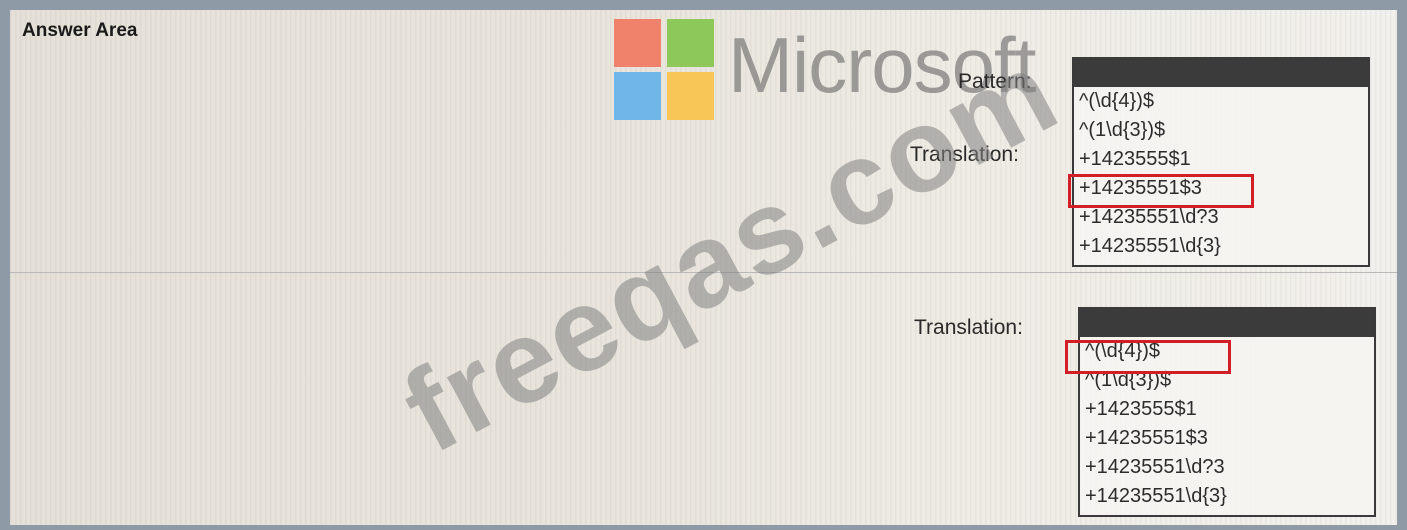 This screenshot has height=530, width=1407. What do you see at coordinates (1221, 101) in the screenshot?
I see `dropdown-option: ^(\d{4})$` at bounding box center [1221, 101].